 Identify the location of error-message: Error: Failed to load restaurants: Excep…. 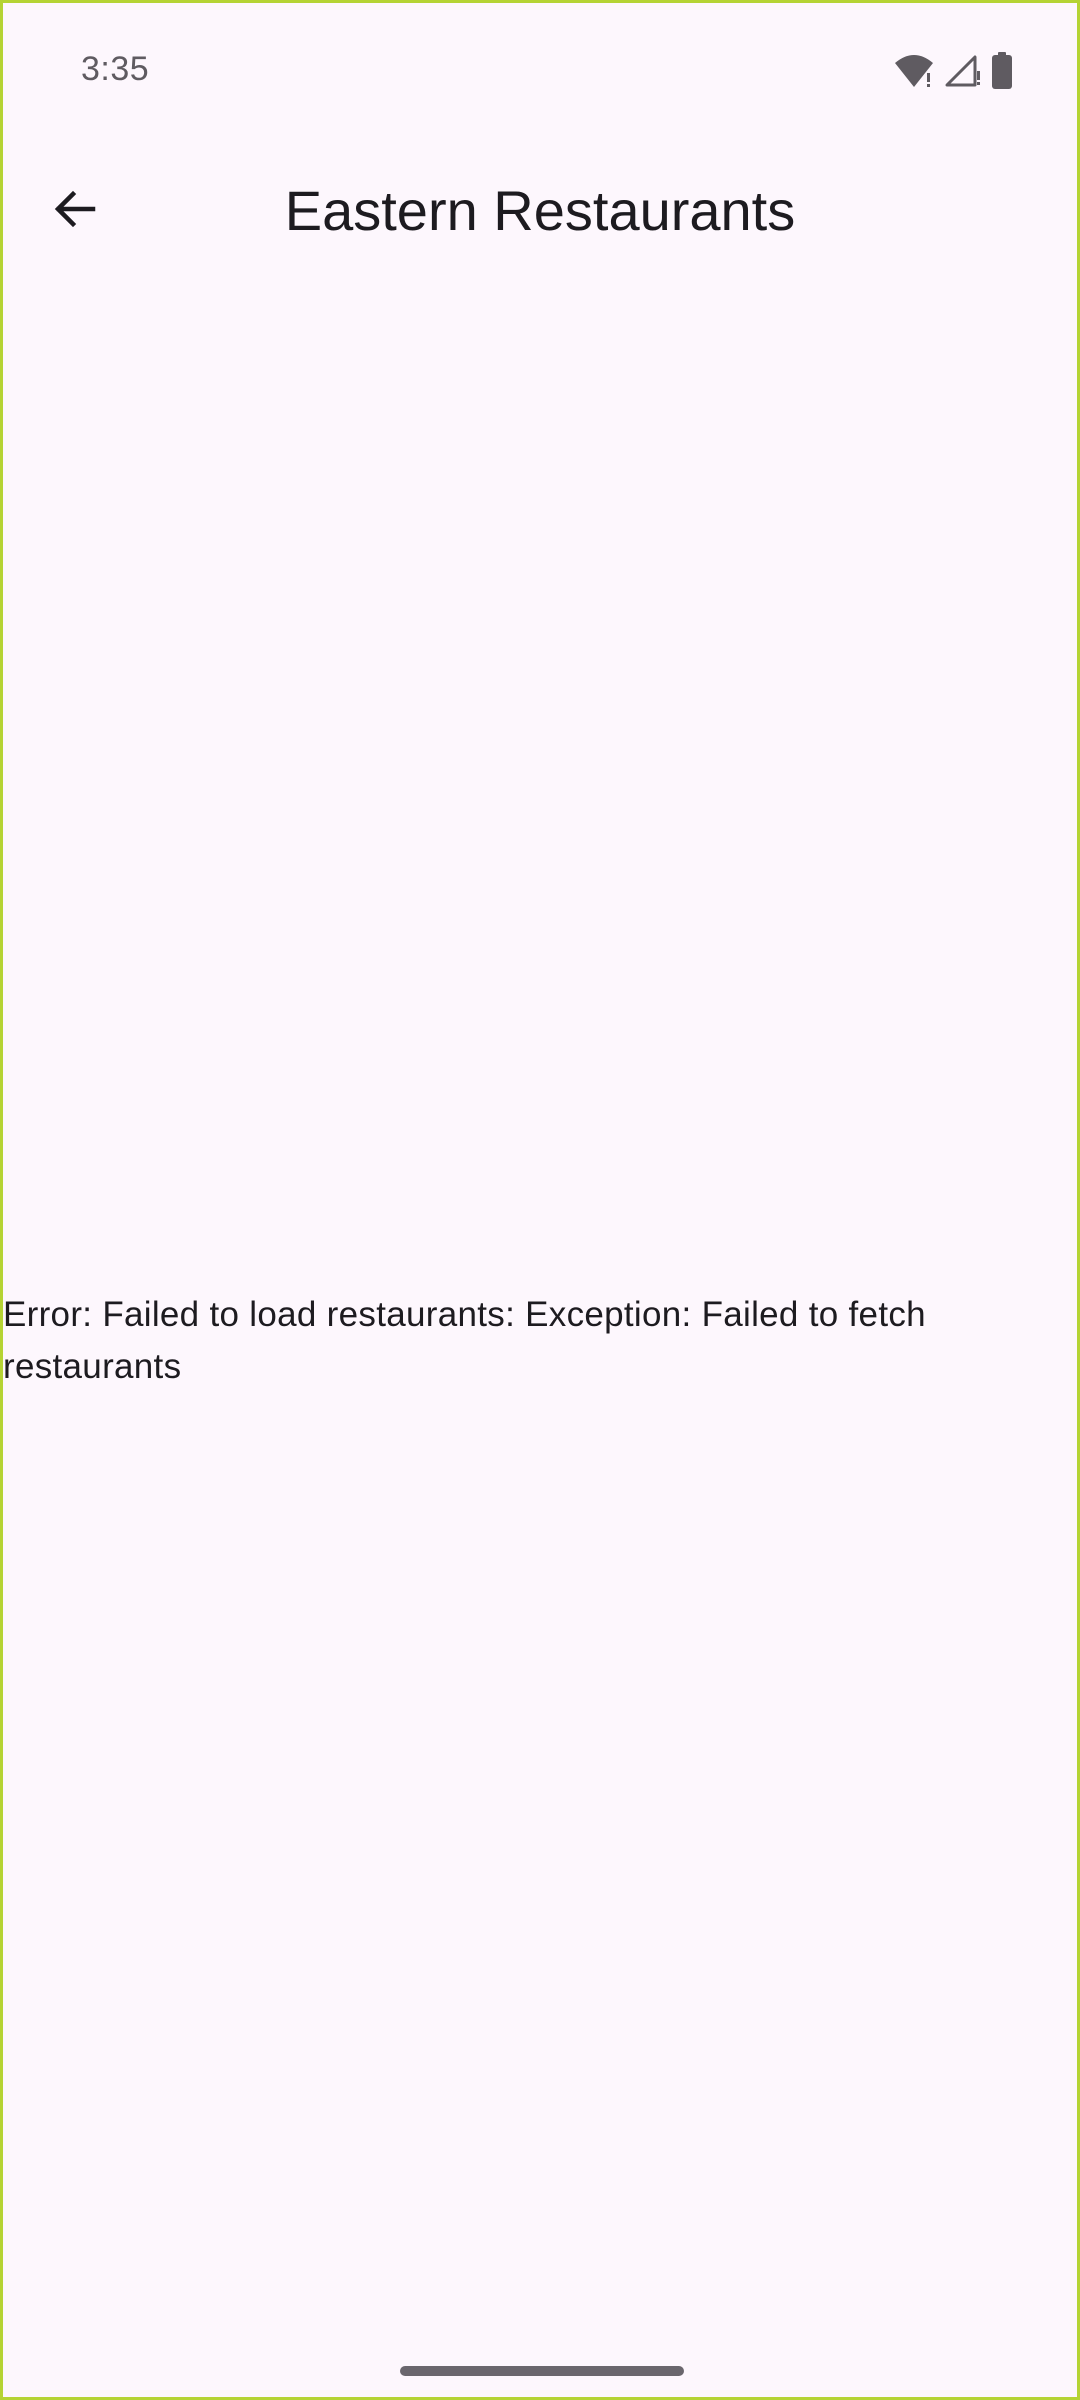
(464, 1340).